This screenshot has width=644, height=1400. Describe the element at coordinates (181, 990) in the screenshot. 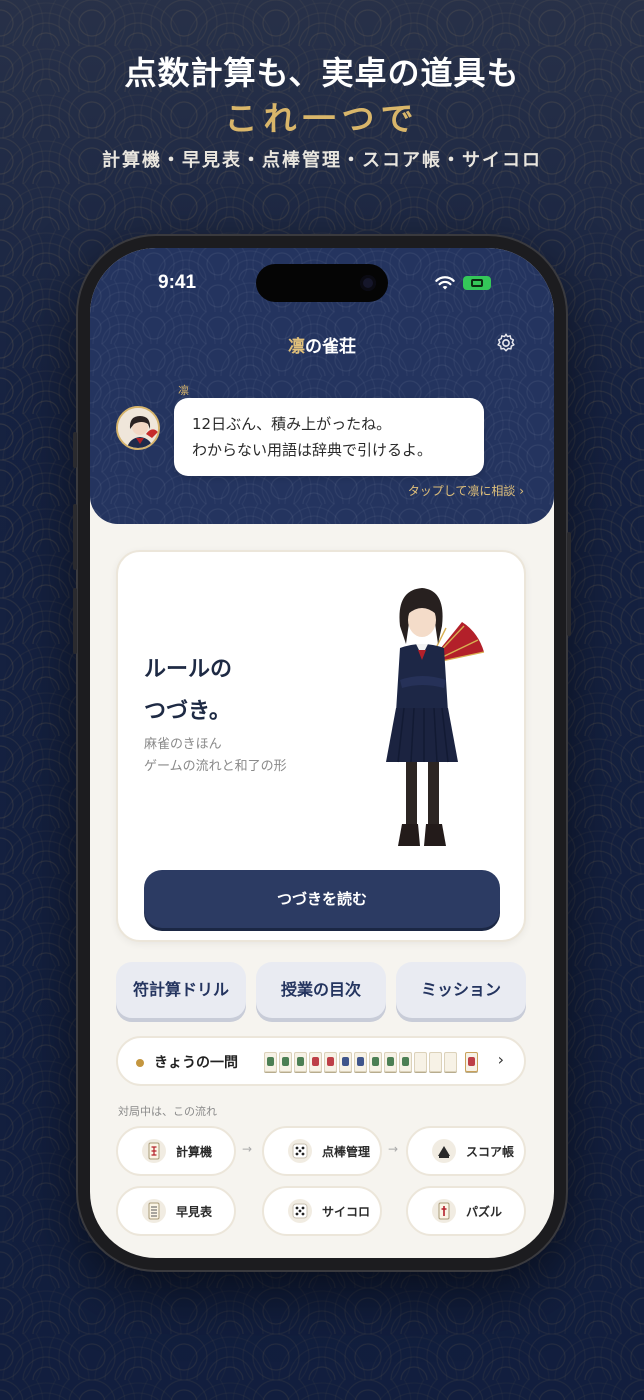

I see `fu-drill-button: 符計算ドリル` at that location.